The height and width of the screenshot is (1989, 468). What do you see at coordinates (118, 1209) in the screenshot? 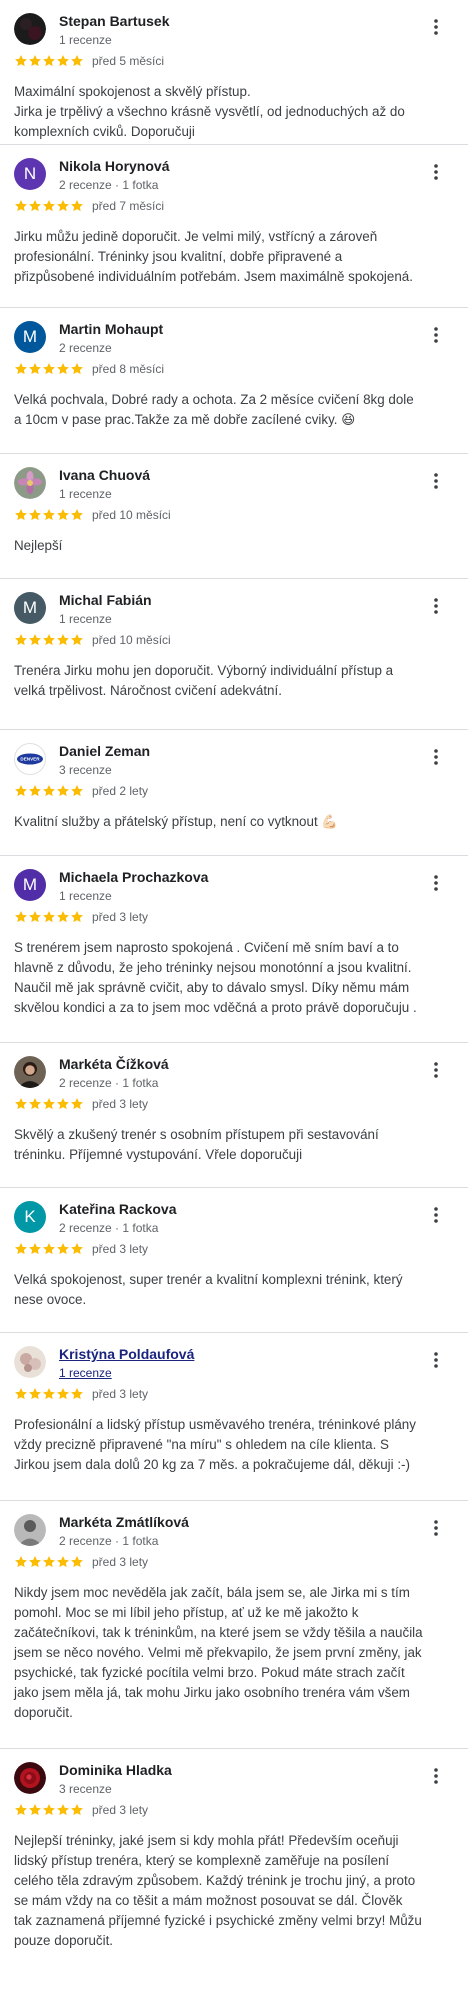
I see `reviewer-name: Kateřina Rackova` at bounding box center [118, 1209].